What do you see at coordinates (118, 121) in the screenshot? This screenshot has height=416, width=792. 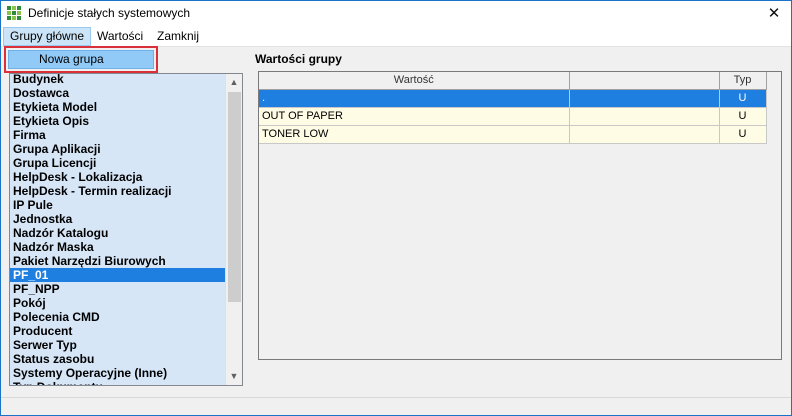 I see `group-list-item: Etykieta Opis` at bounding box center [118, 121].